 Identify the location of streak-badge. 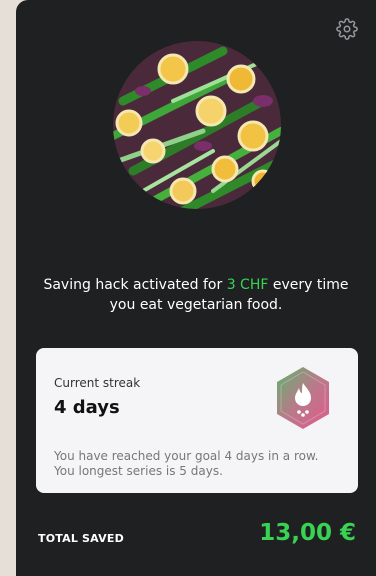
(303, 398).